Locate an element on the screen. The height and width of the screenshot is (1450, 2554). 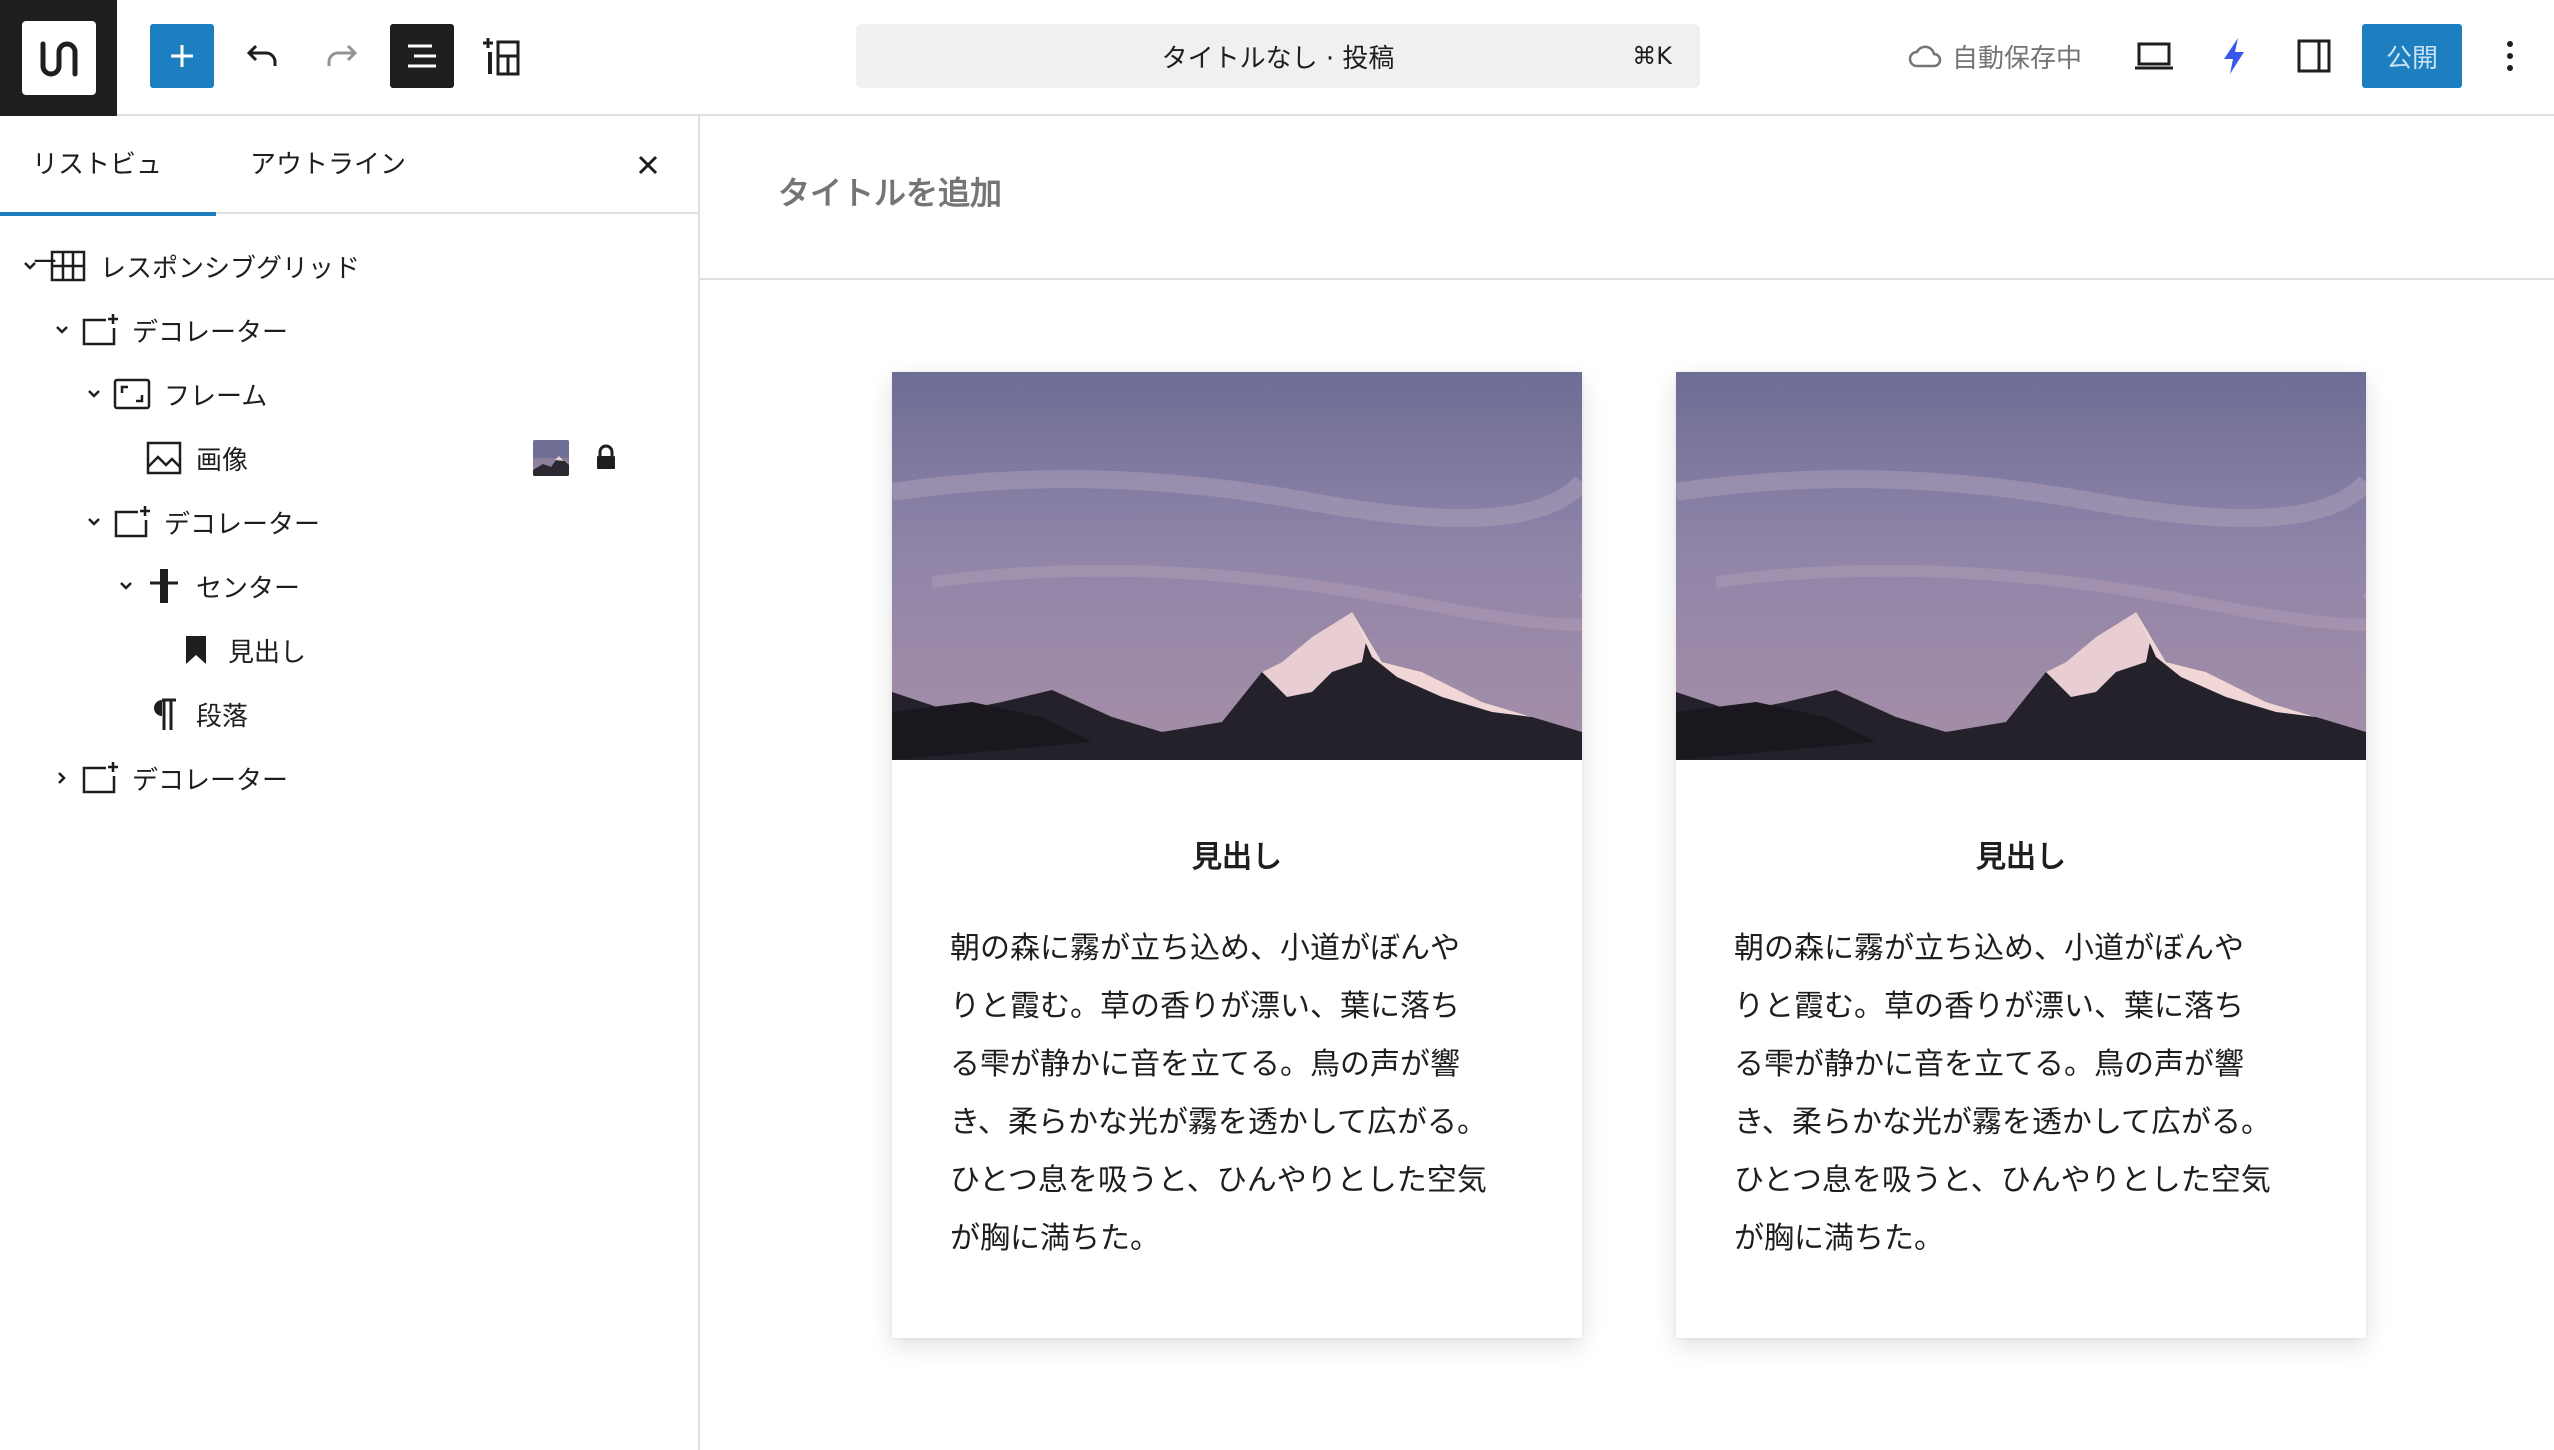
redo-button is located at coordinates (342, 56).